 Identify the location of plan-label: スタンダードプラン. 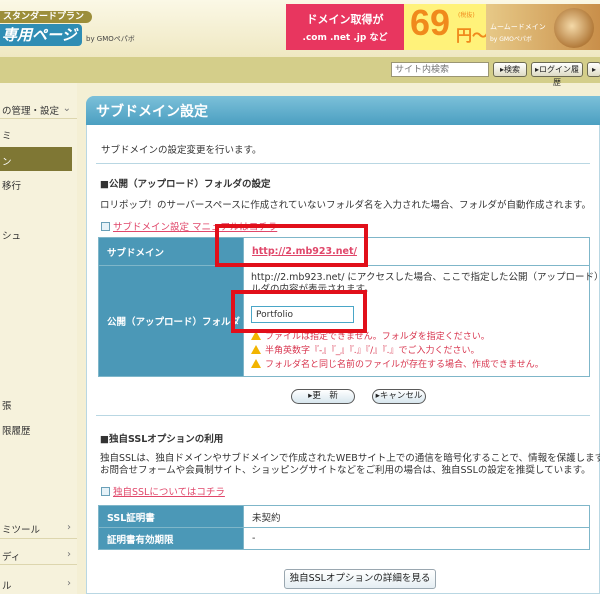
(46, 17).